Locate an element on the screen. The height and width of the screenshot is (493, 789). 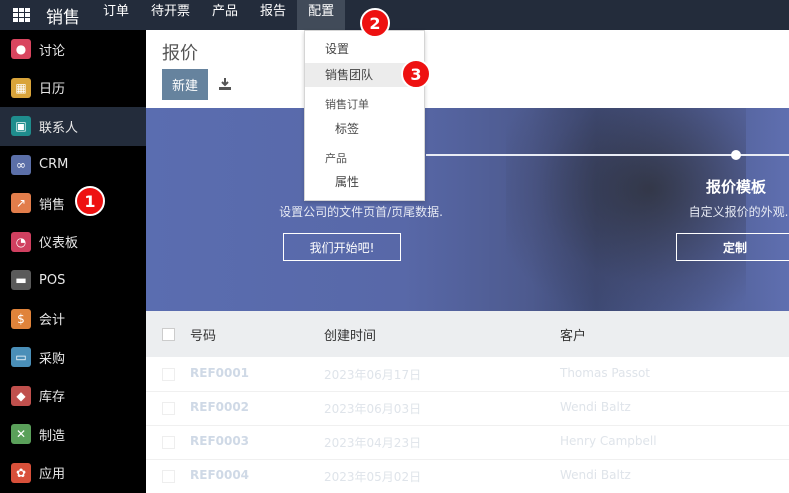
menu-section-products: 产品 is located at coordinates (336, 158).